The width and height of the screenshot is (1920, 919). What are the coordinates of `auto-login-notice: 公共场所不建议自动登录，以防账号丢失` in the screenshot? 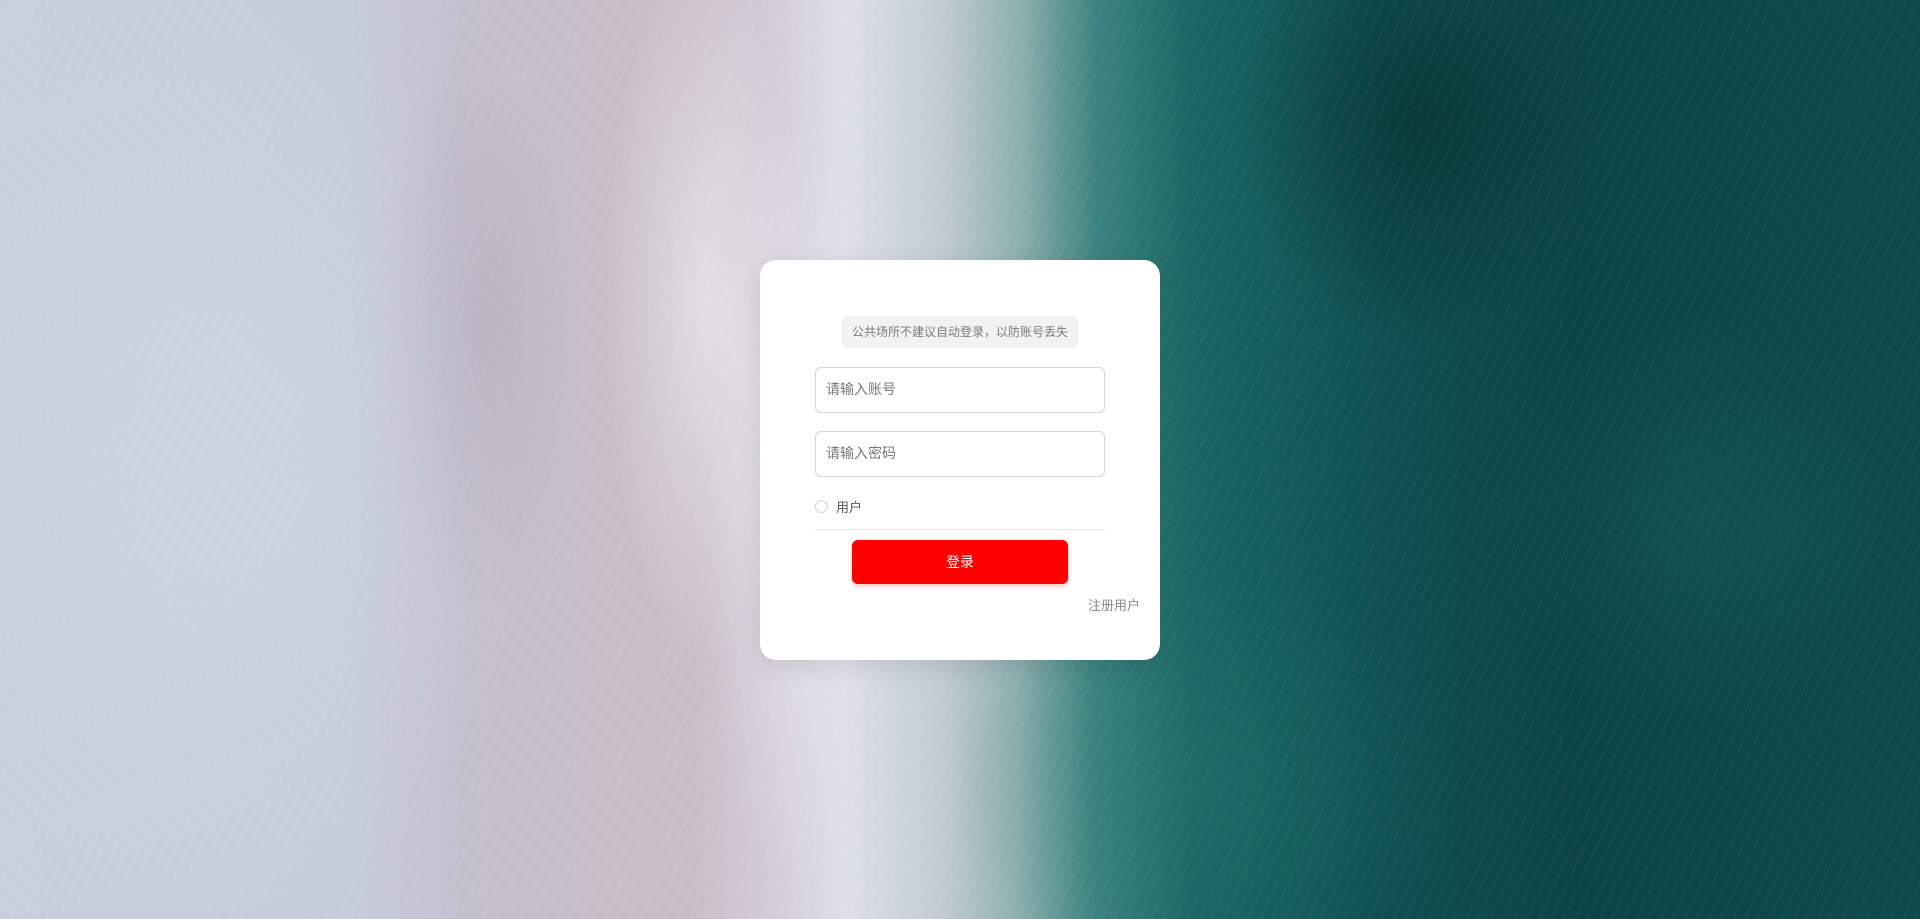 It's located at (960, 332).